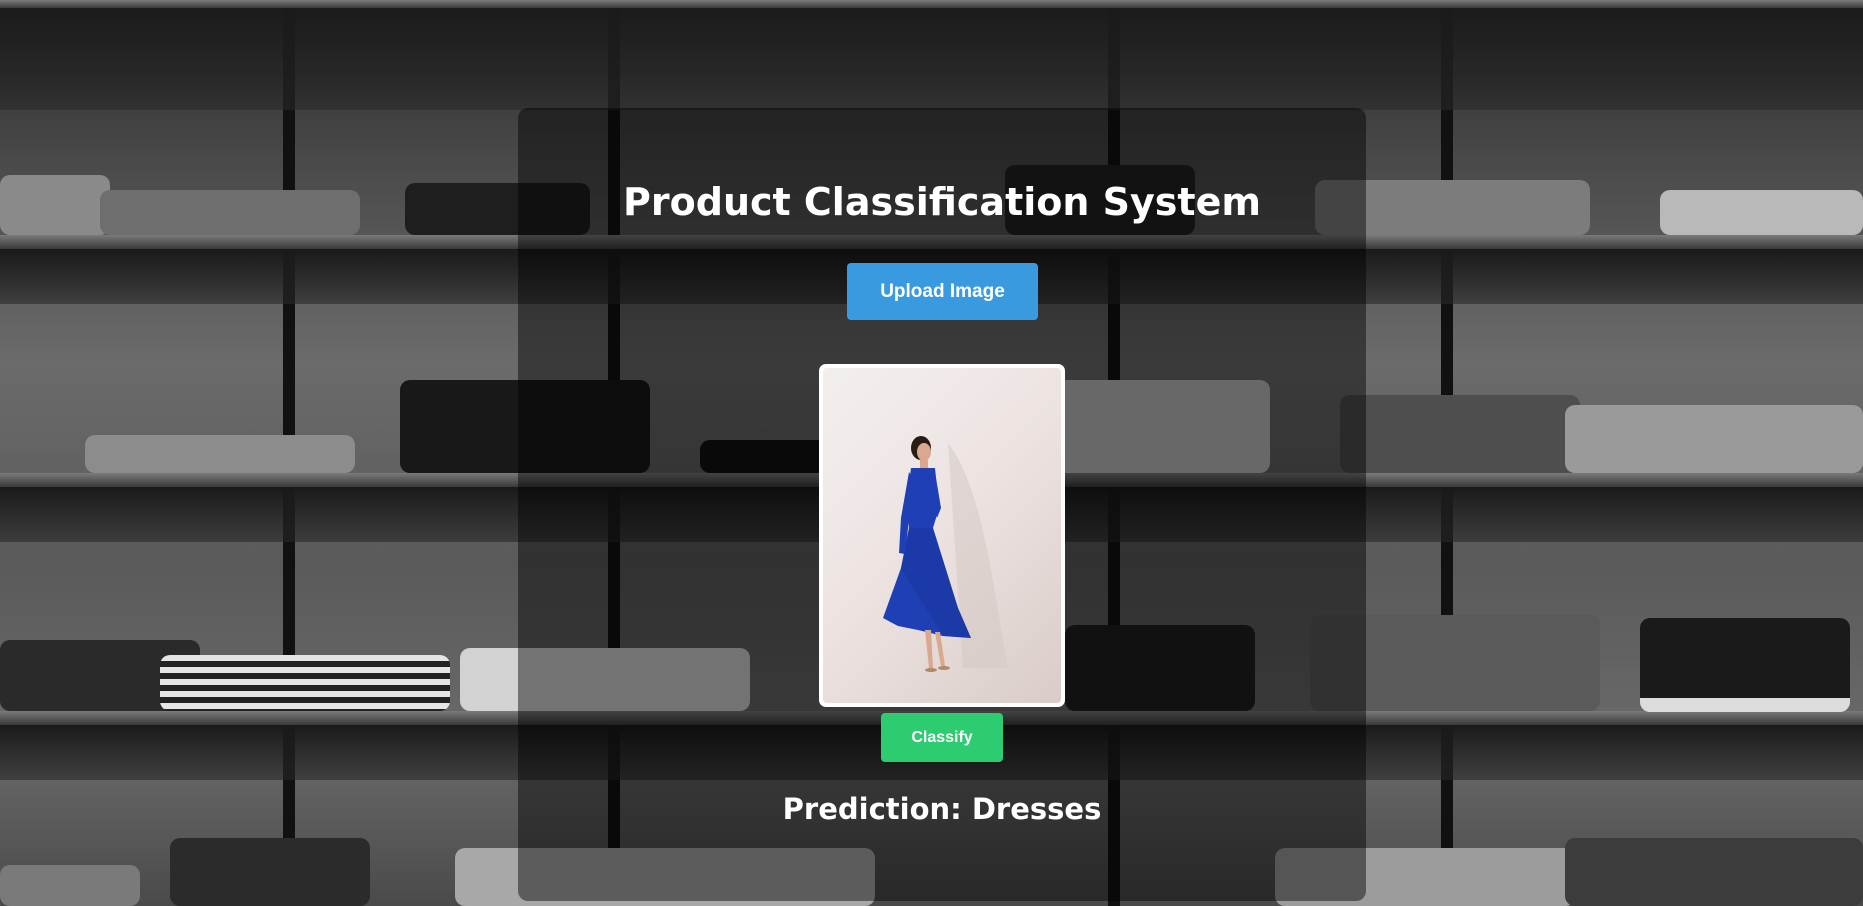  What do you see at coordinates (942, 809) in the screenshot?
I see `prediction-result: Prediction: Dresses` at bounding box center [942, 809].